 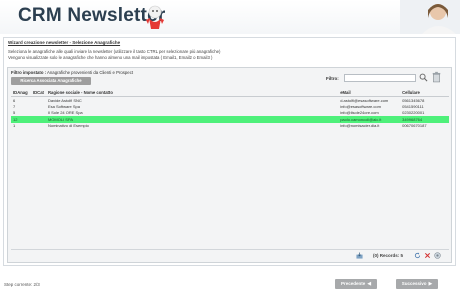 I want to click on previous-button-label: Precedente, so click(x=353, y=283).